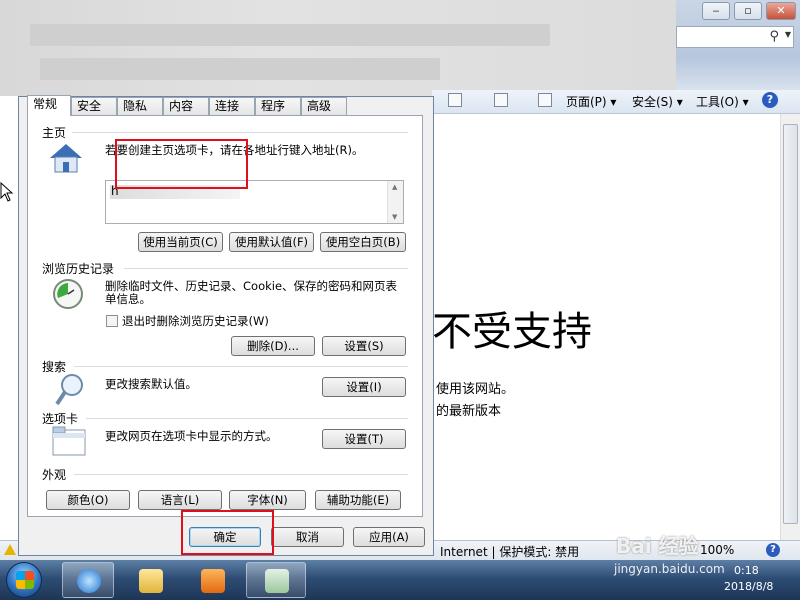 This screenshot has height=600, width=800. What do you see at coordinates (180, 242) in the screenshot?
I see `use-current-button: 使用当前页(C)` at bounding box center [180, 242].